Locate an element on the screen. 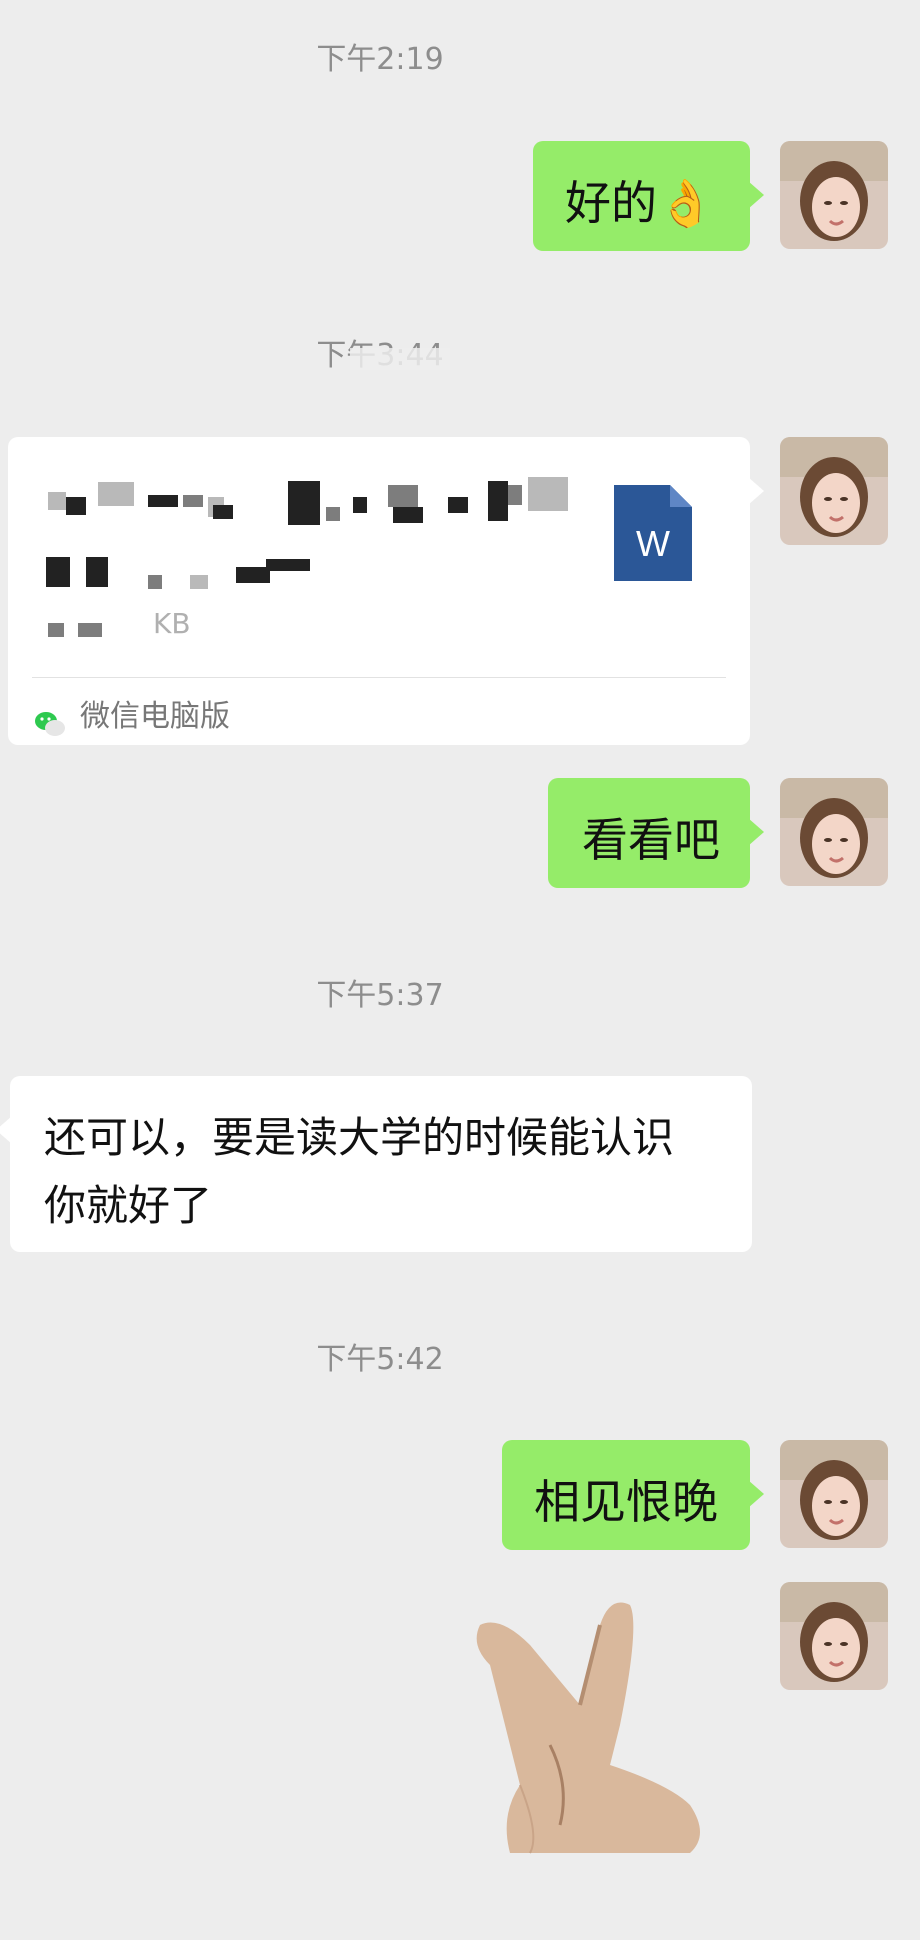 The width and height of the screenshot is (920, 1940). message-text-line: 还可以，要是读大学的时候能认识 is located at coordinates (359, 1137).